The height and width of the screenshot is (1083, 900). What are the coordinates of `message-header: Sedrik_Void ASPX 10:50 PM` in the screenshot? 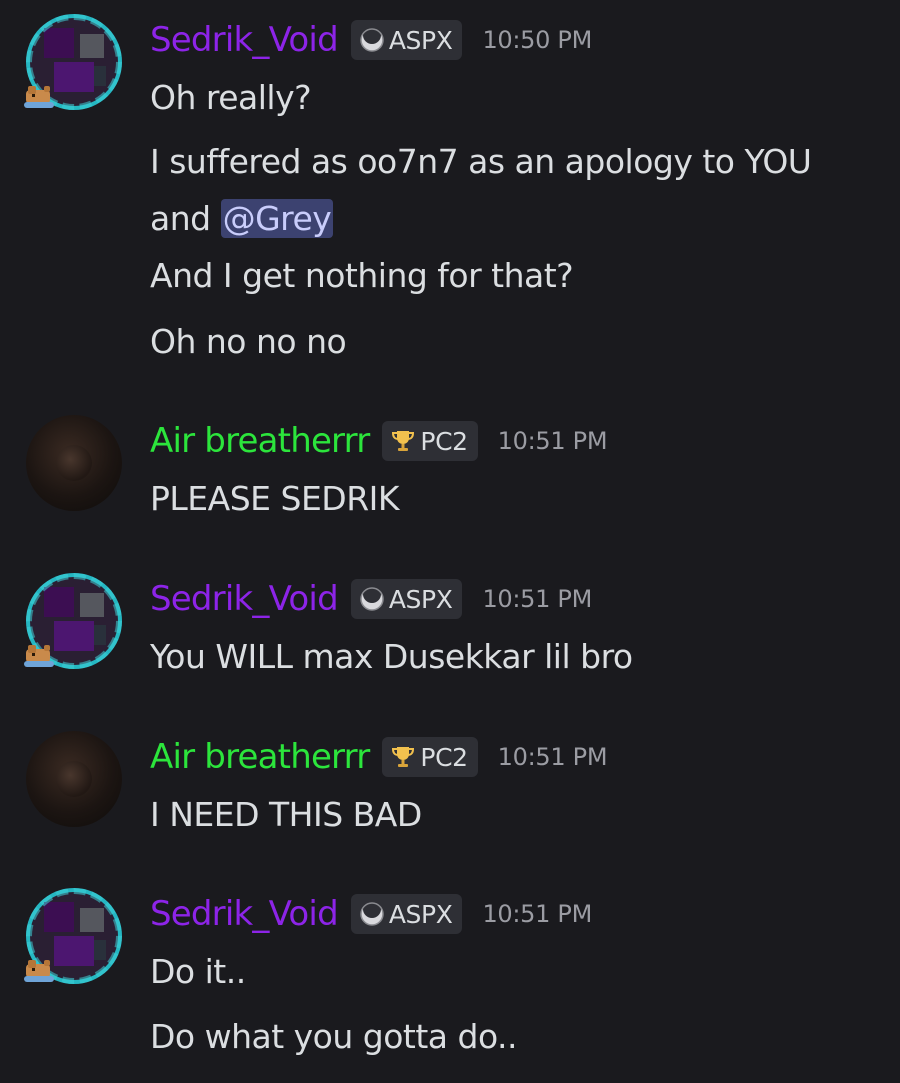 It's located at (371, 40).